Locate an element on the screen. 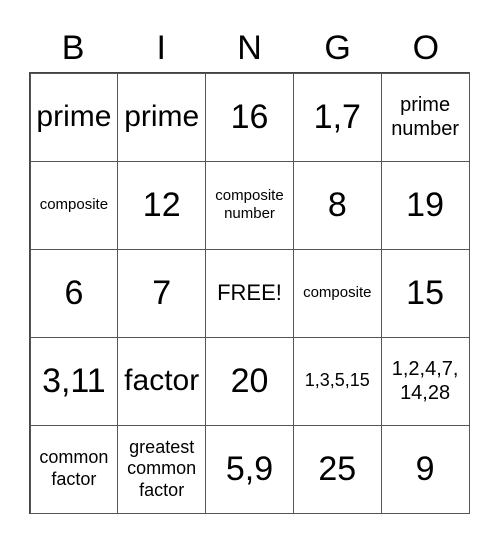 This screenshot has width=500, height=544. bingo-cell: 1,3,5,15 is located at coordinates (337, 381).